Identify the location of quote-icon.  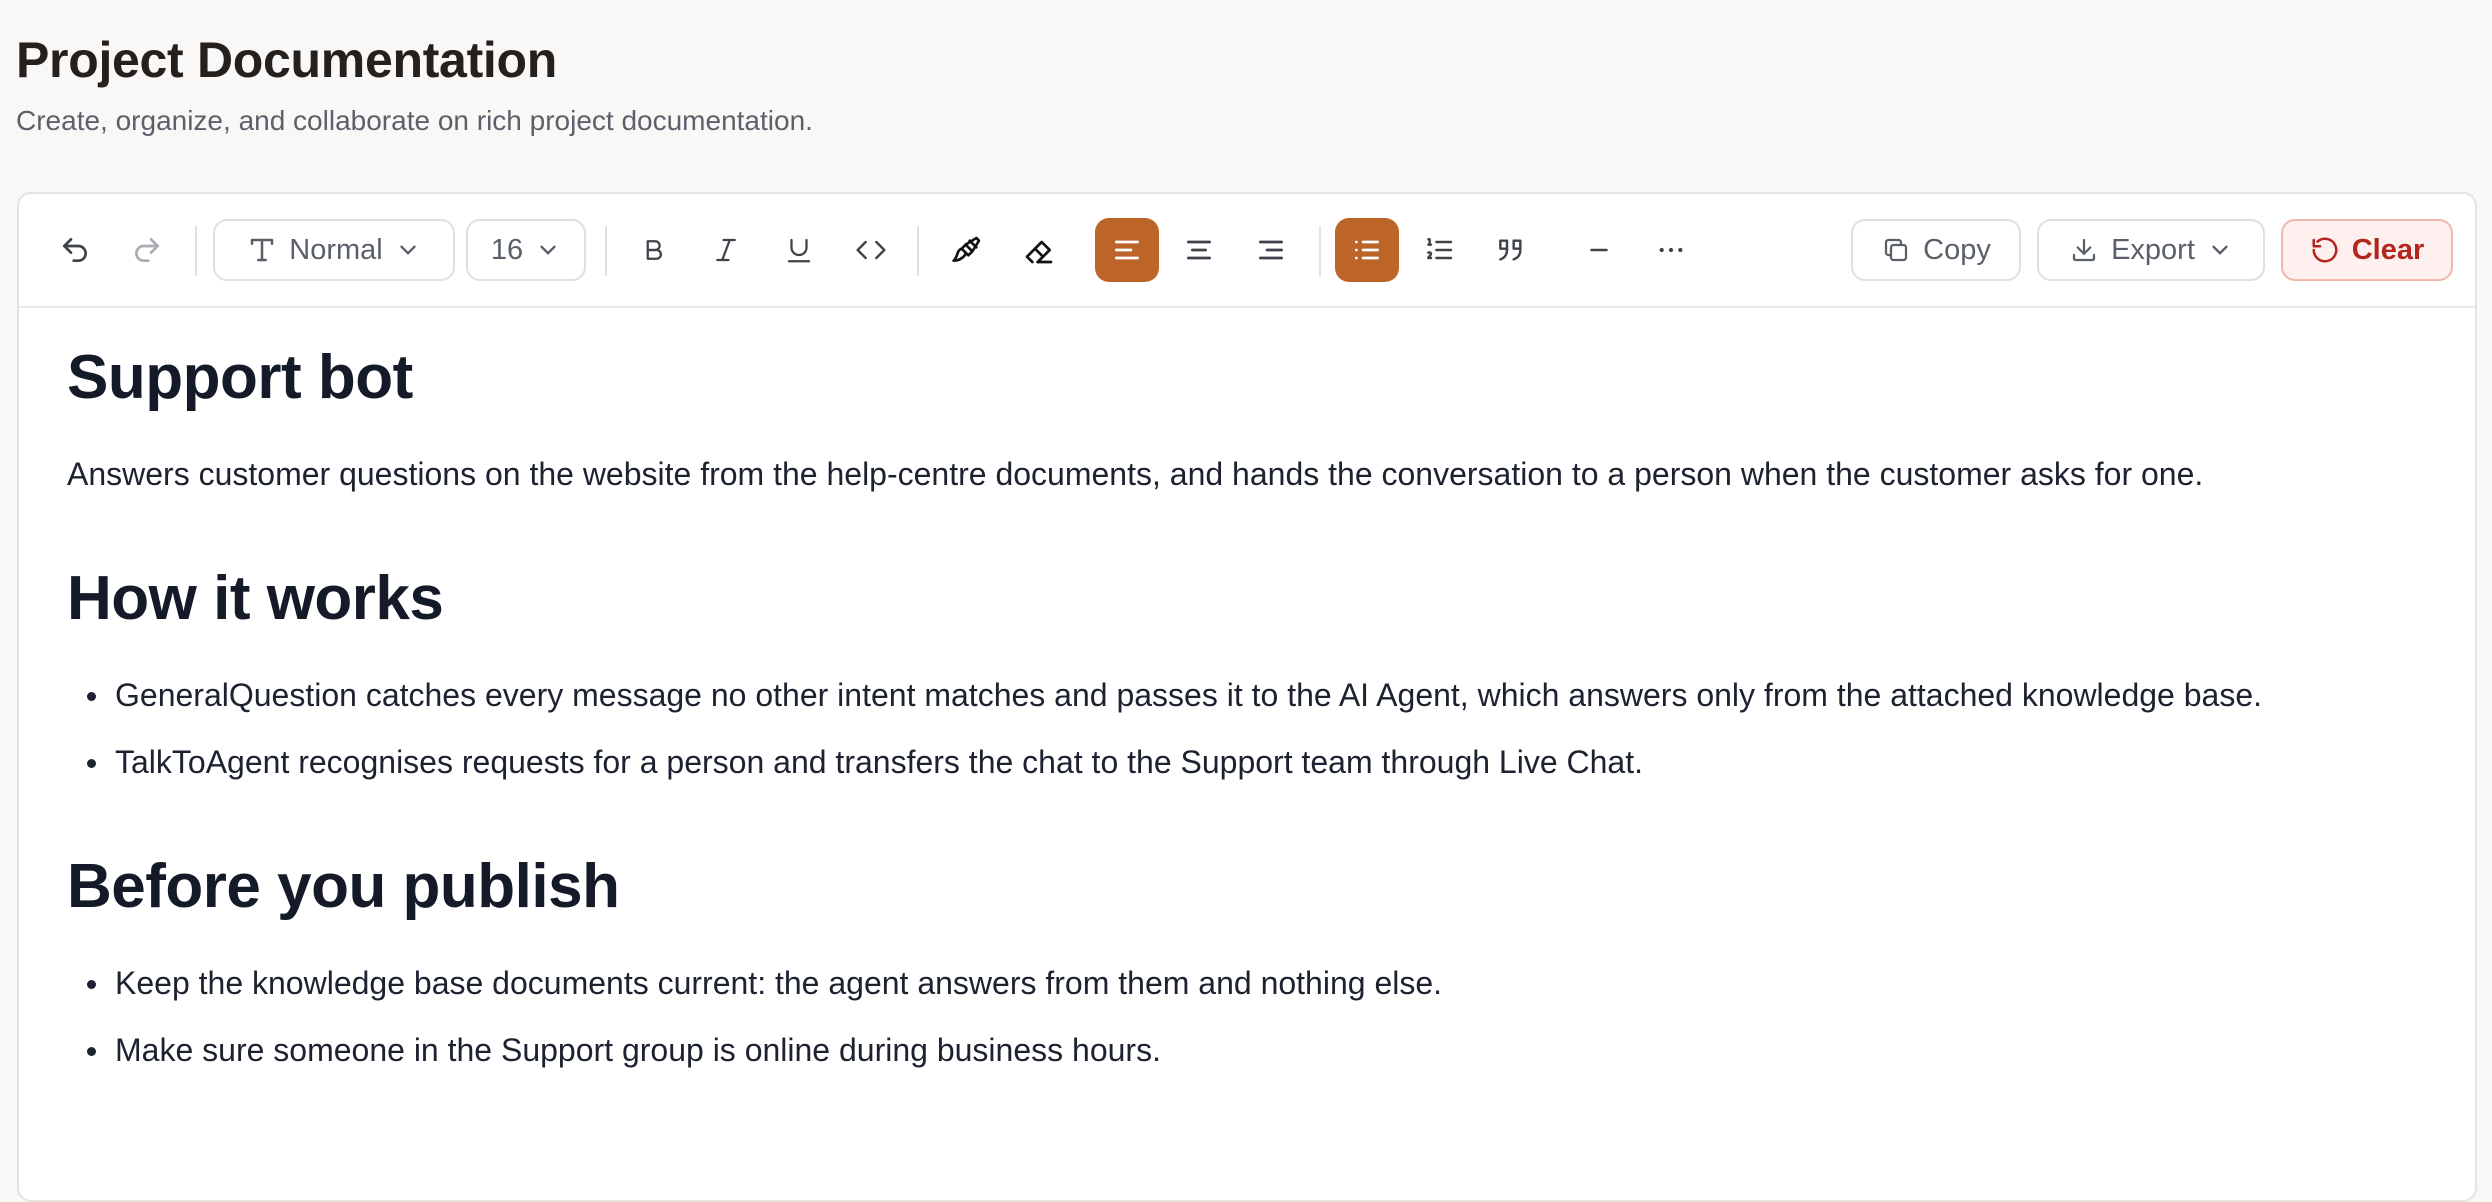
(1510, 250).